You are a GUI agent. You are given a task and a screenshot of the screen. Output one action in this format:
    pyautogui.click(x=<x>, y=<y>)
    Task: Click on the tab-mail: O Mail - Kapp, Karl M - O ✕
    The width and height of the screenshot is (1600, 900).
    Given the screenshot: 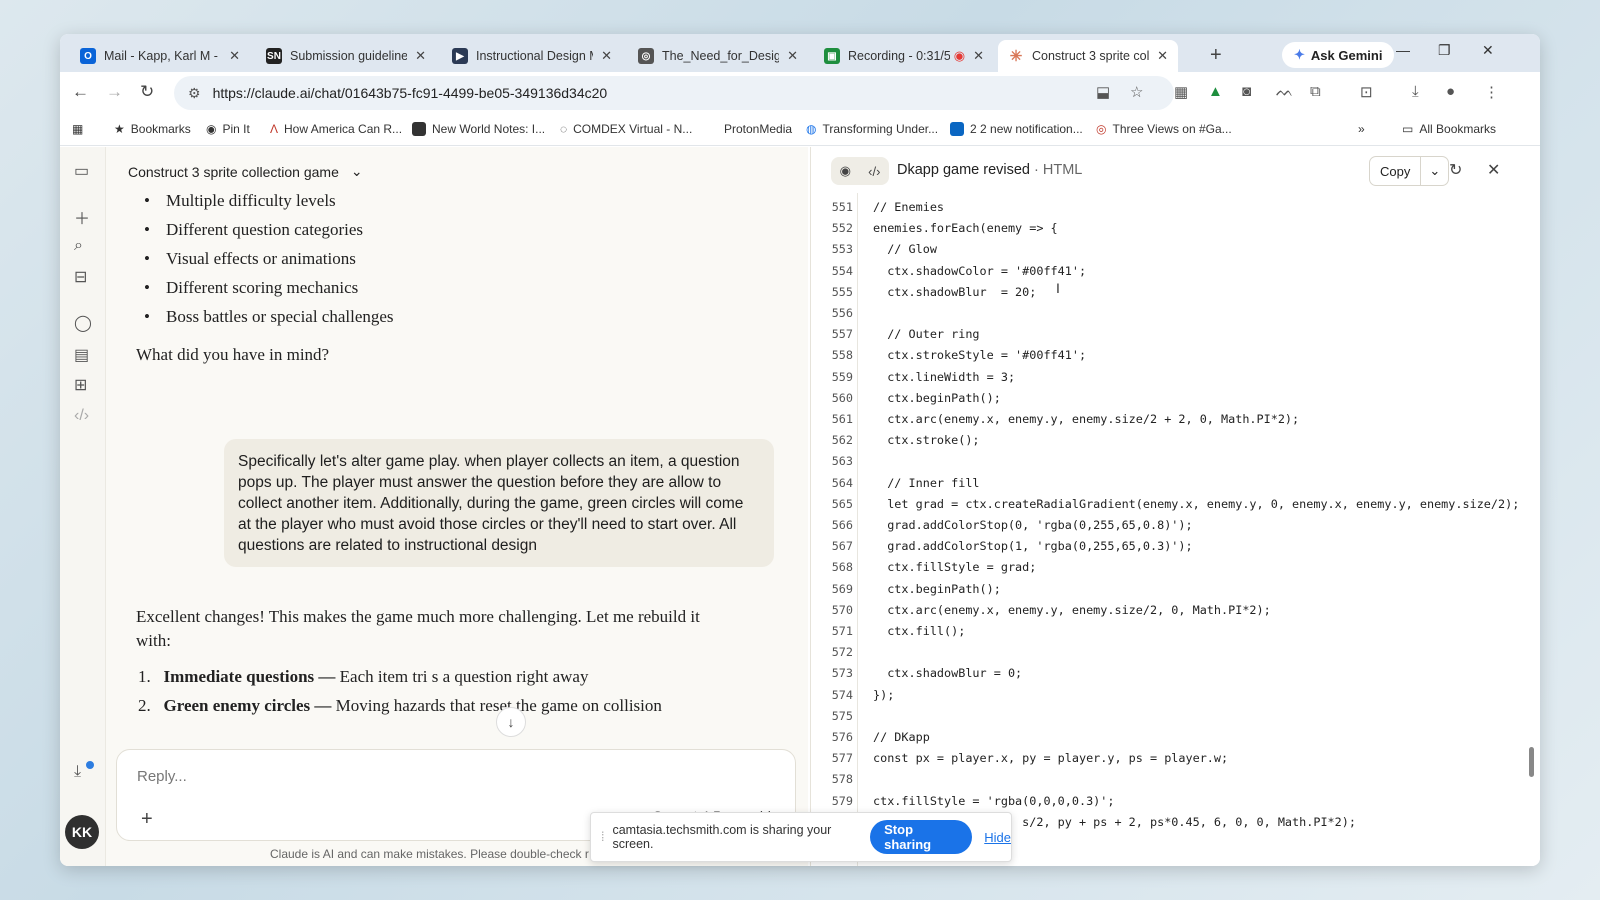 What is the action you would take?
    pyautogui.click(x=160, y=56)
    